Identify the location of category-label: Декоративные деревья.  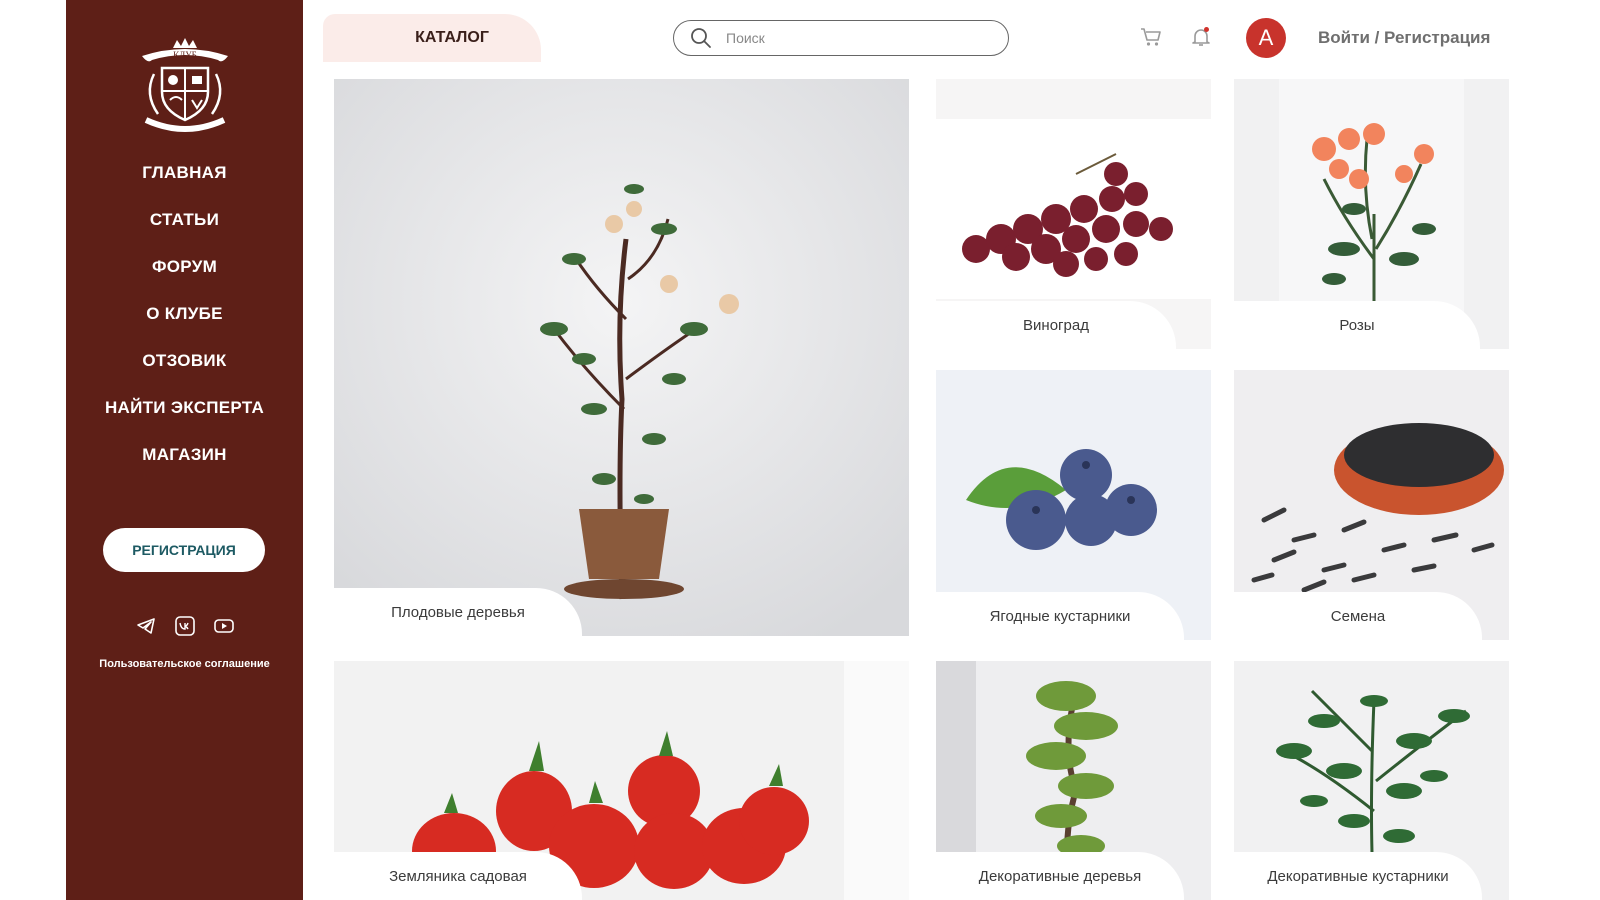
(1060, 876).